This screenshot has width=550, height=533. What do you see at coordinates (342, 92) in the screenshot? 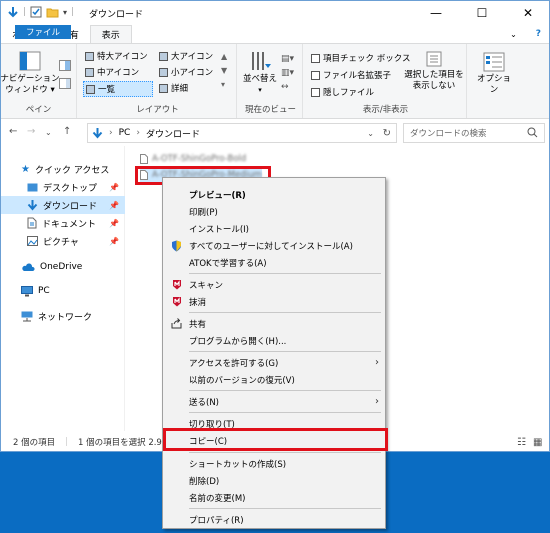
I see `hidden-files-toggle: 隠しファイル` at bounding box center [342, 92].